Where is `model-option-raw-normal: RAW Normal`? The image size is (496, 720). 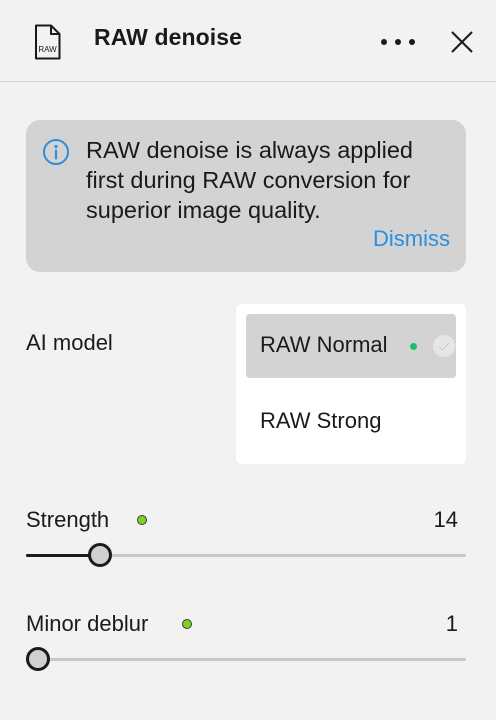 model-option-raw-normal: RAW Normal is located at coordinates (351, 346).